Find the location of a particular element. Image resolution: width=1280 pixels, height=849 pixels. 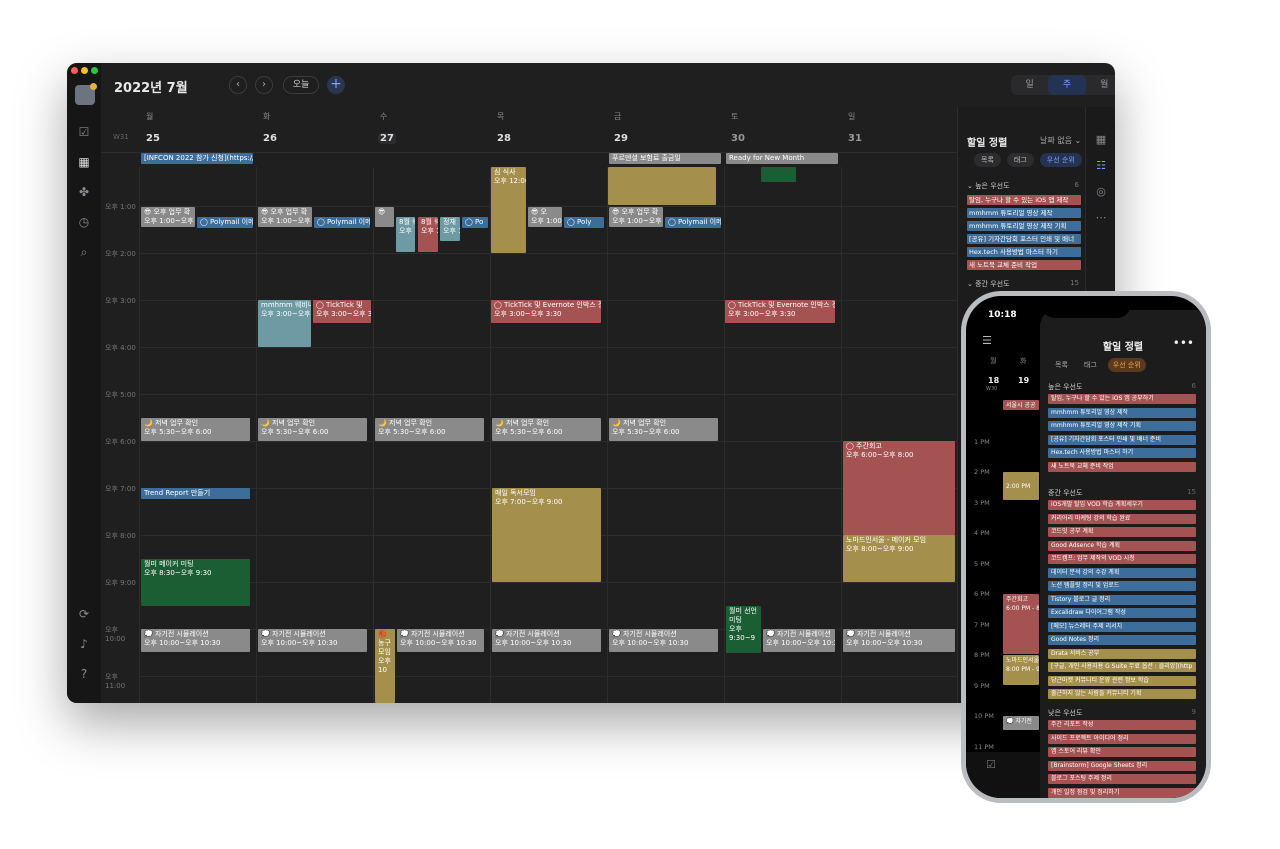

event-block: 심 식사 오후 12:00 is located at coordinates (508, 210).